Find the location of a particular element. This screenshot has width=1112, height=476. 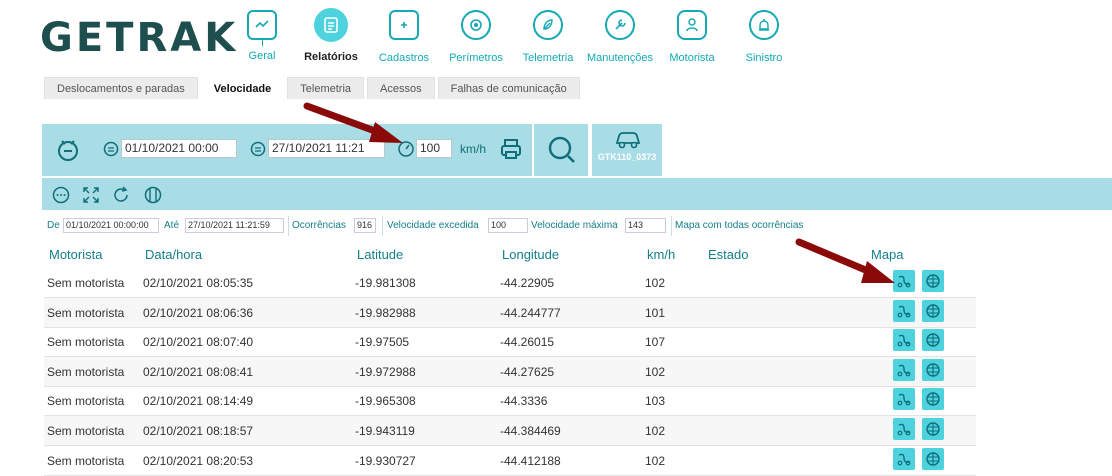

more-options-icon is located at coordinates (61, 195).